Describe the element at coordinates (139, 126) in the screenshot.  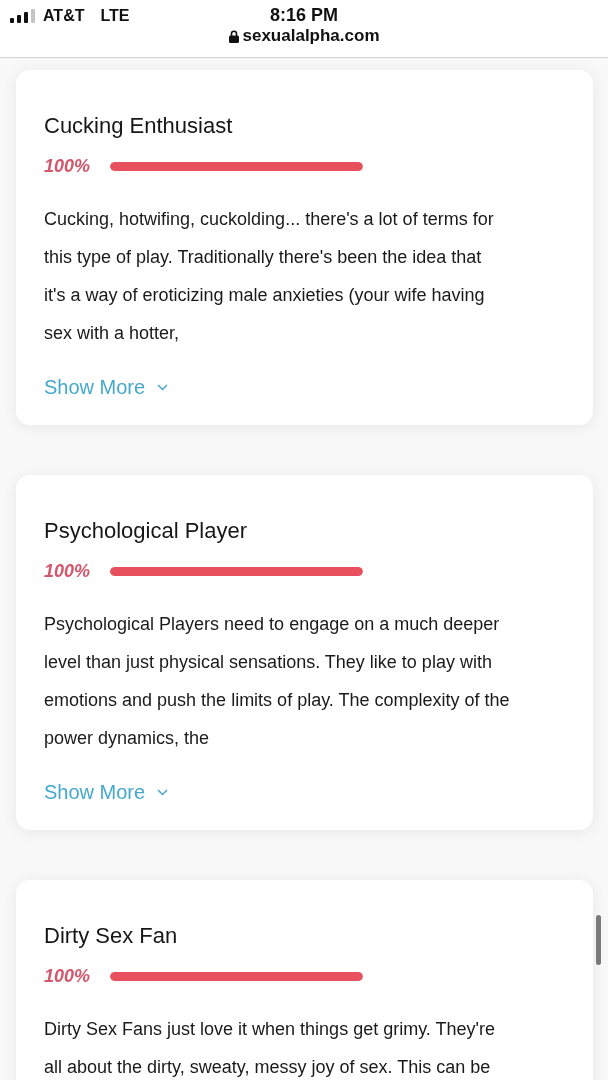
I see `result-title: Cucking Enthusiast` at that location.